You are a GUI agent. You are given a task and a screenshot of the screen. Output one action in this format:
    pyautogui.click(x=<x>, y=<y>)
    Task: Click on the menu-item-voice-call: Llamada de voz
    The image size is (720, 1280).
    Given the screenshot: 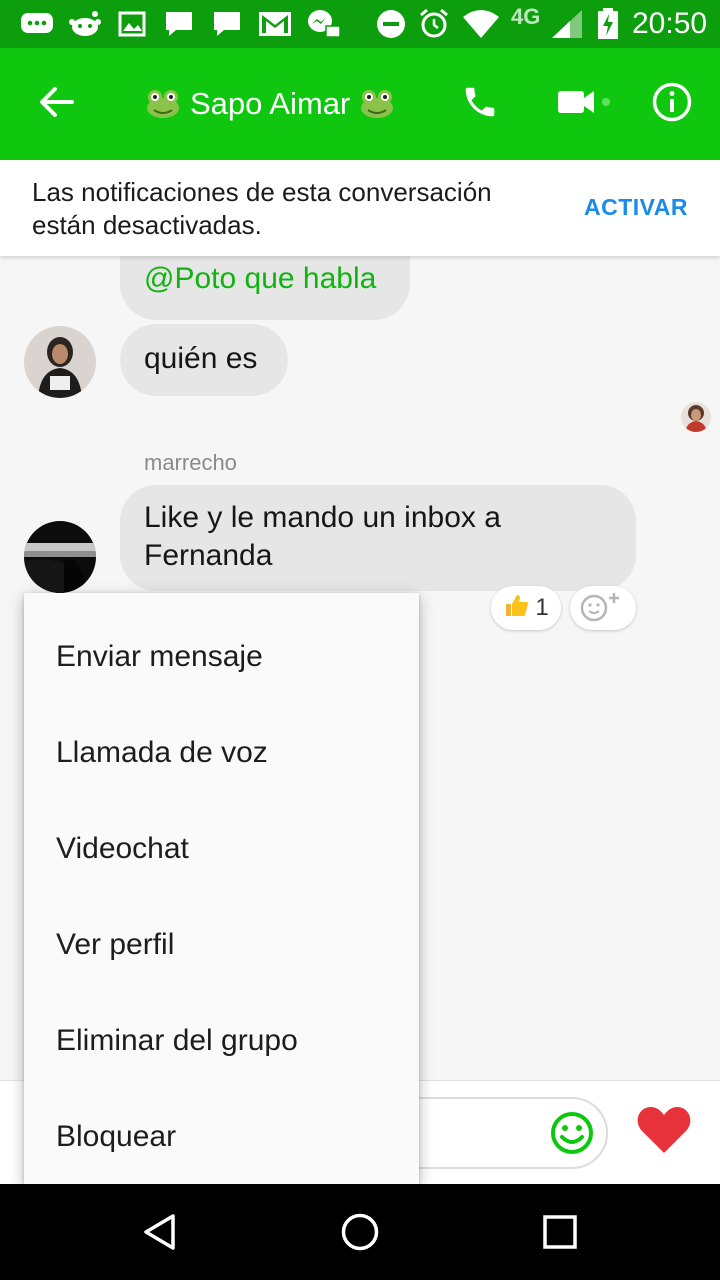 What is the action you would take?
    pyautogui.click(x=221, y=753)
    